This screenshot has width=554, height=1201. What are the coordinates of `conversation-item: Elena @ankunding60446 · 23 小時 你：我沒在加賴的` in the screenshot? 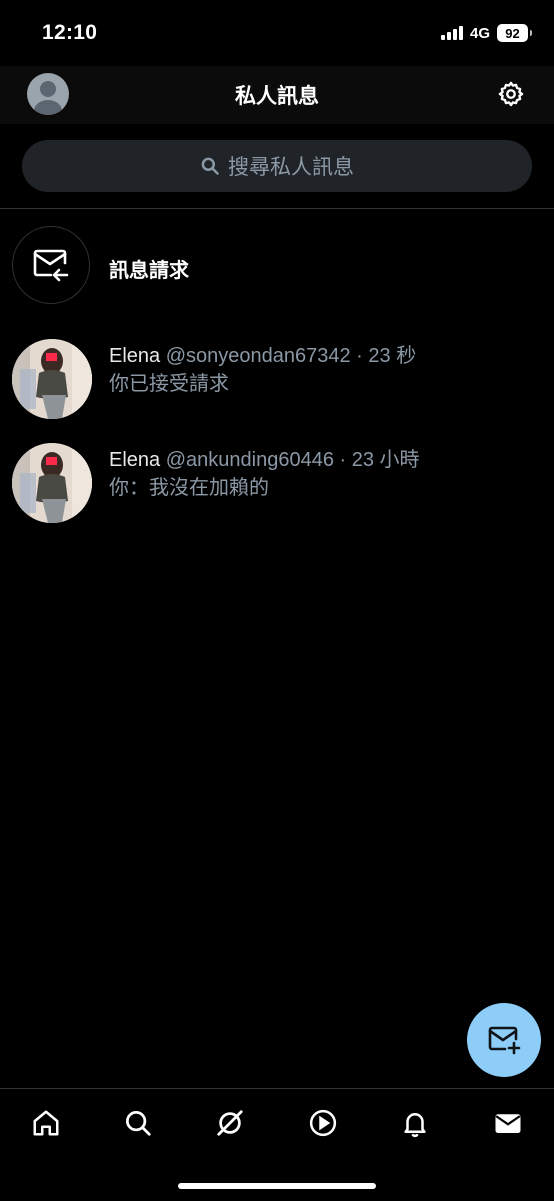 It's located at (277, 485).